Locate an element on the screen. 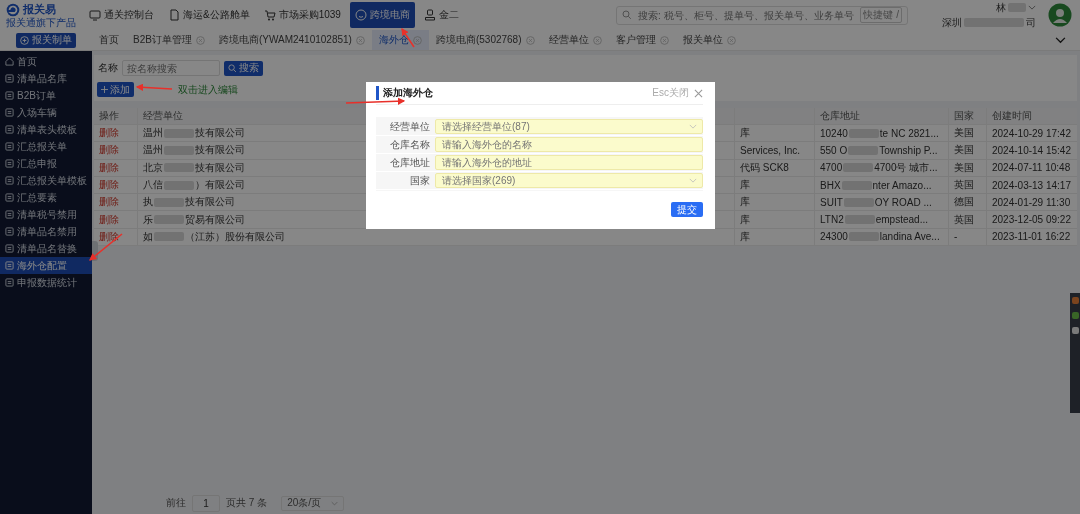  select-field: 请选择经营单位(87) is located at coordinates (569, 126).